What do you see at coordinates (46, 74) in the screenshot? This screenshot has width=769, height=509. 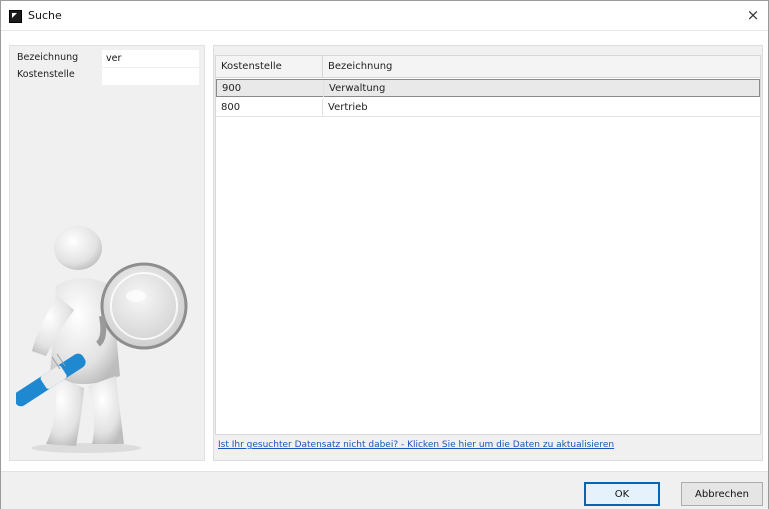 I see `kostenstelle-label: Kostenstelle` at bounding box center [46, 74].